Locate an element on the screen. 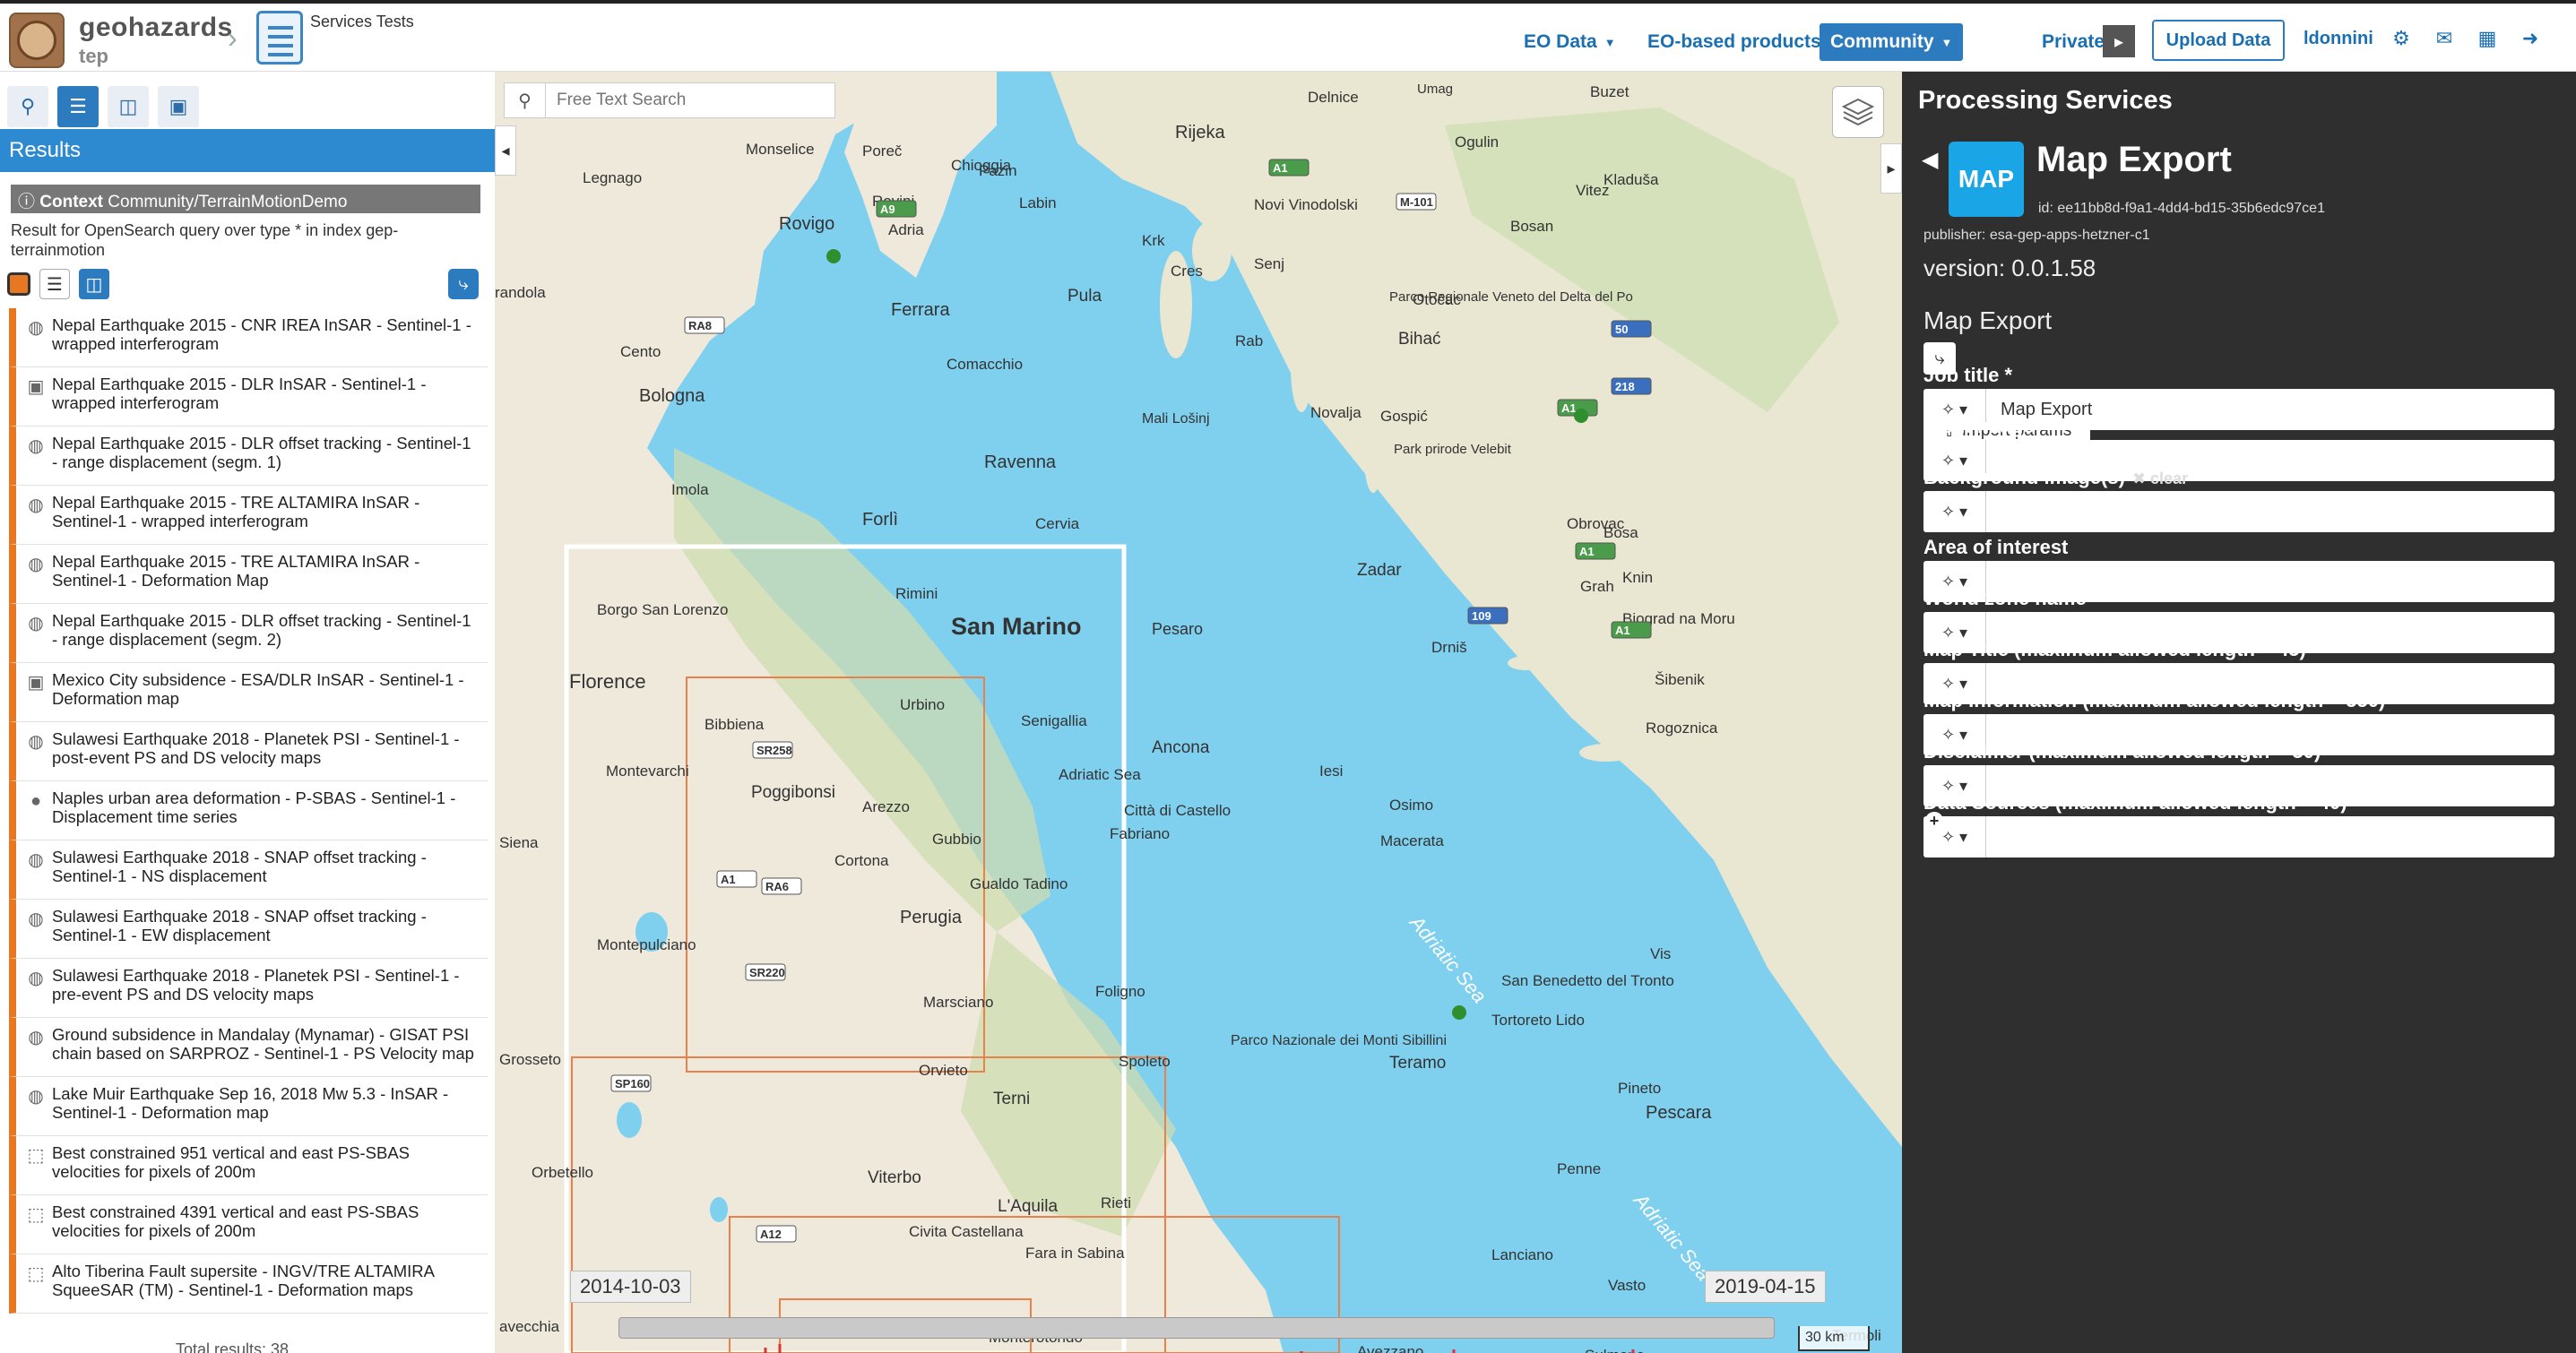  service-logo: MAP is located at coordinates (1986, 179).